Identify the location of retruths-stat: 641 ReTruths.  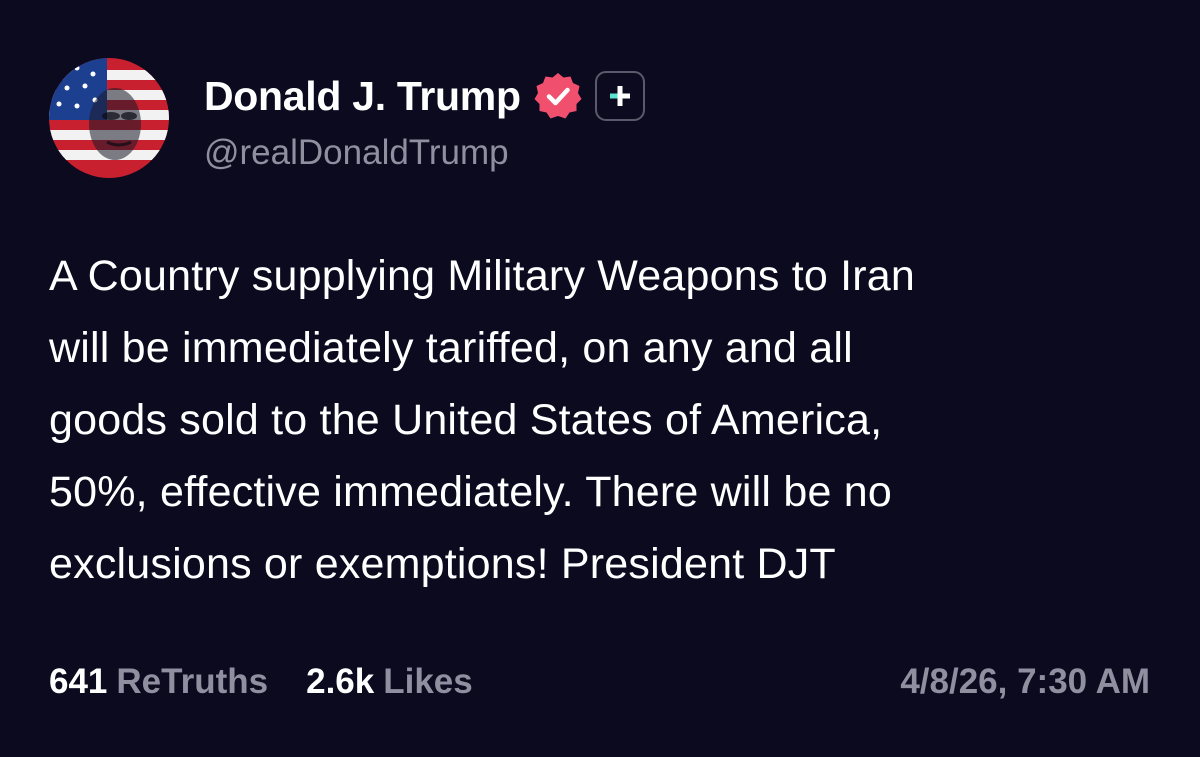
(158, 682).